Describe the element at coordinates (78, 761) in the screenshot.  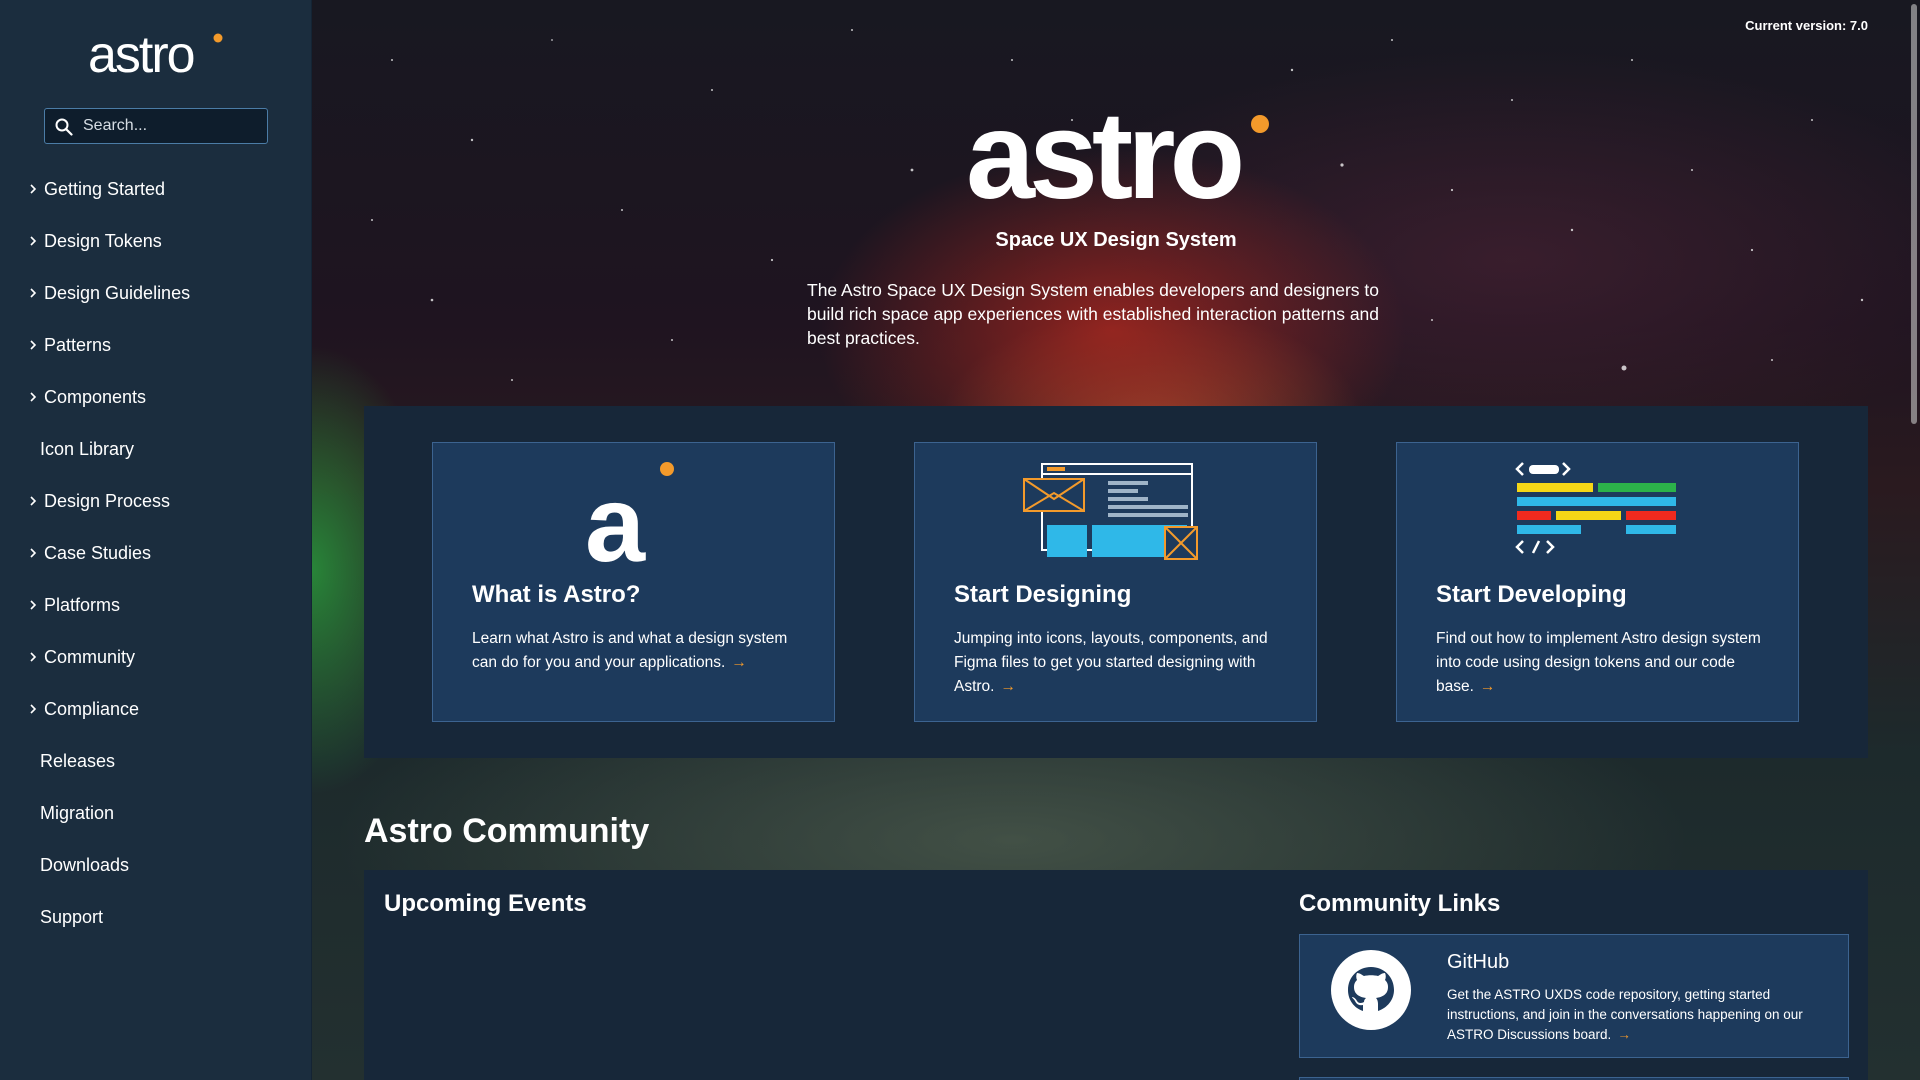
I see `sidebar-item-label: Releases` at that location.